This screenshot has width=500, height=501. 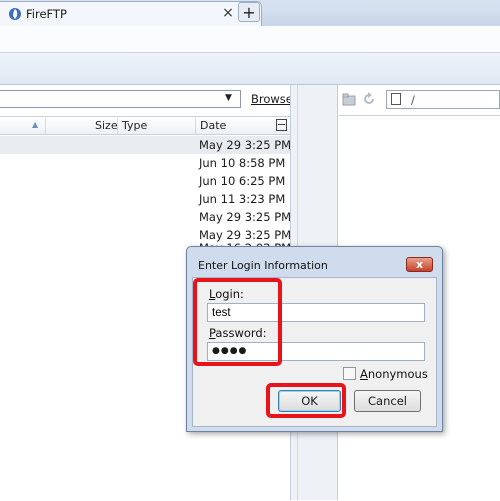 I want to click on refresh-icon, so click(x=369, y=99).